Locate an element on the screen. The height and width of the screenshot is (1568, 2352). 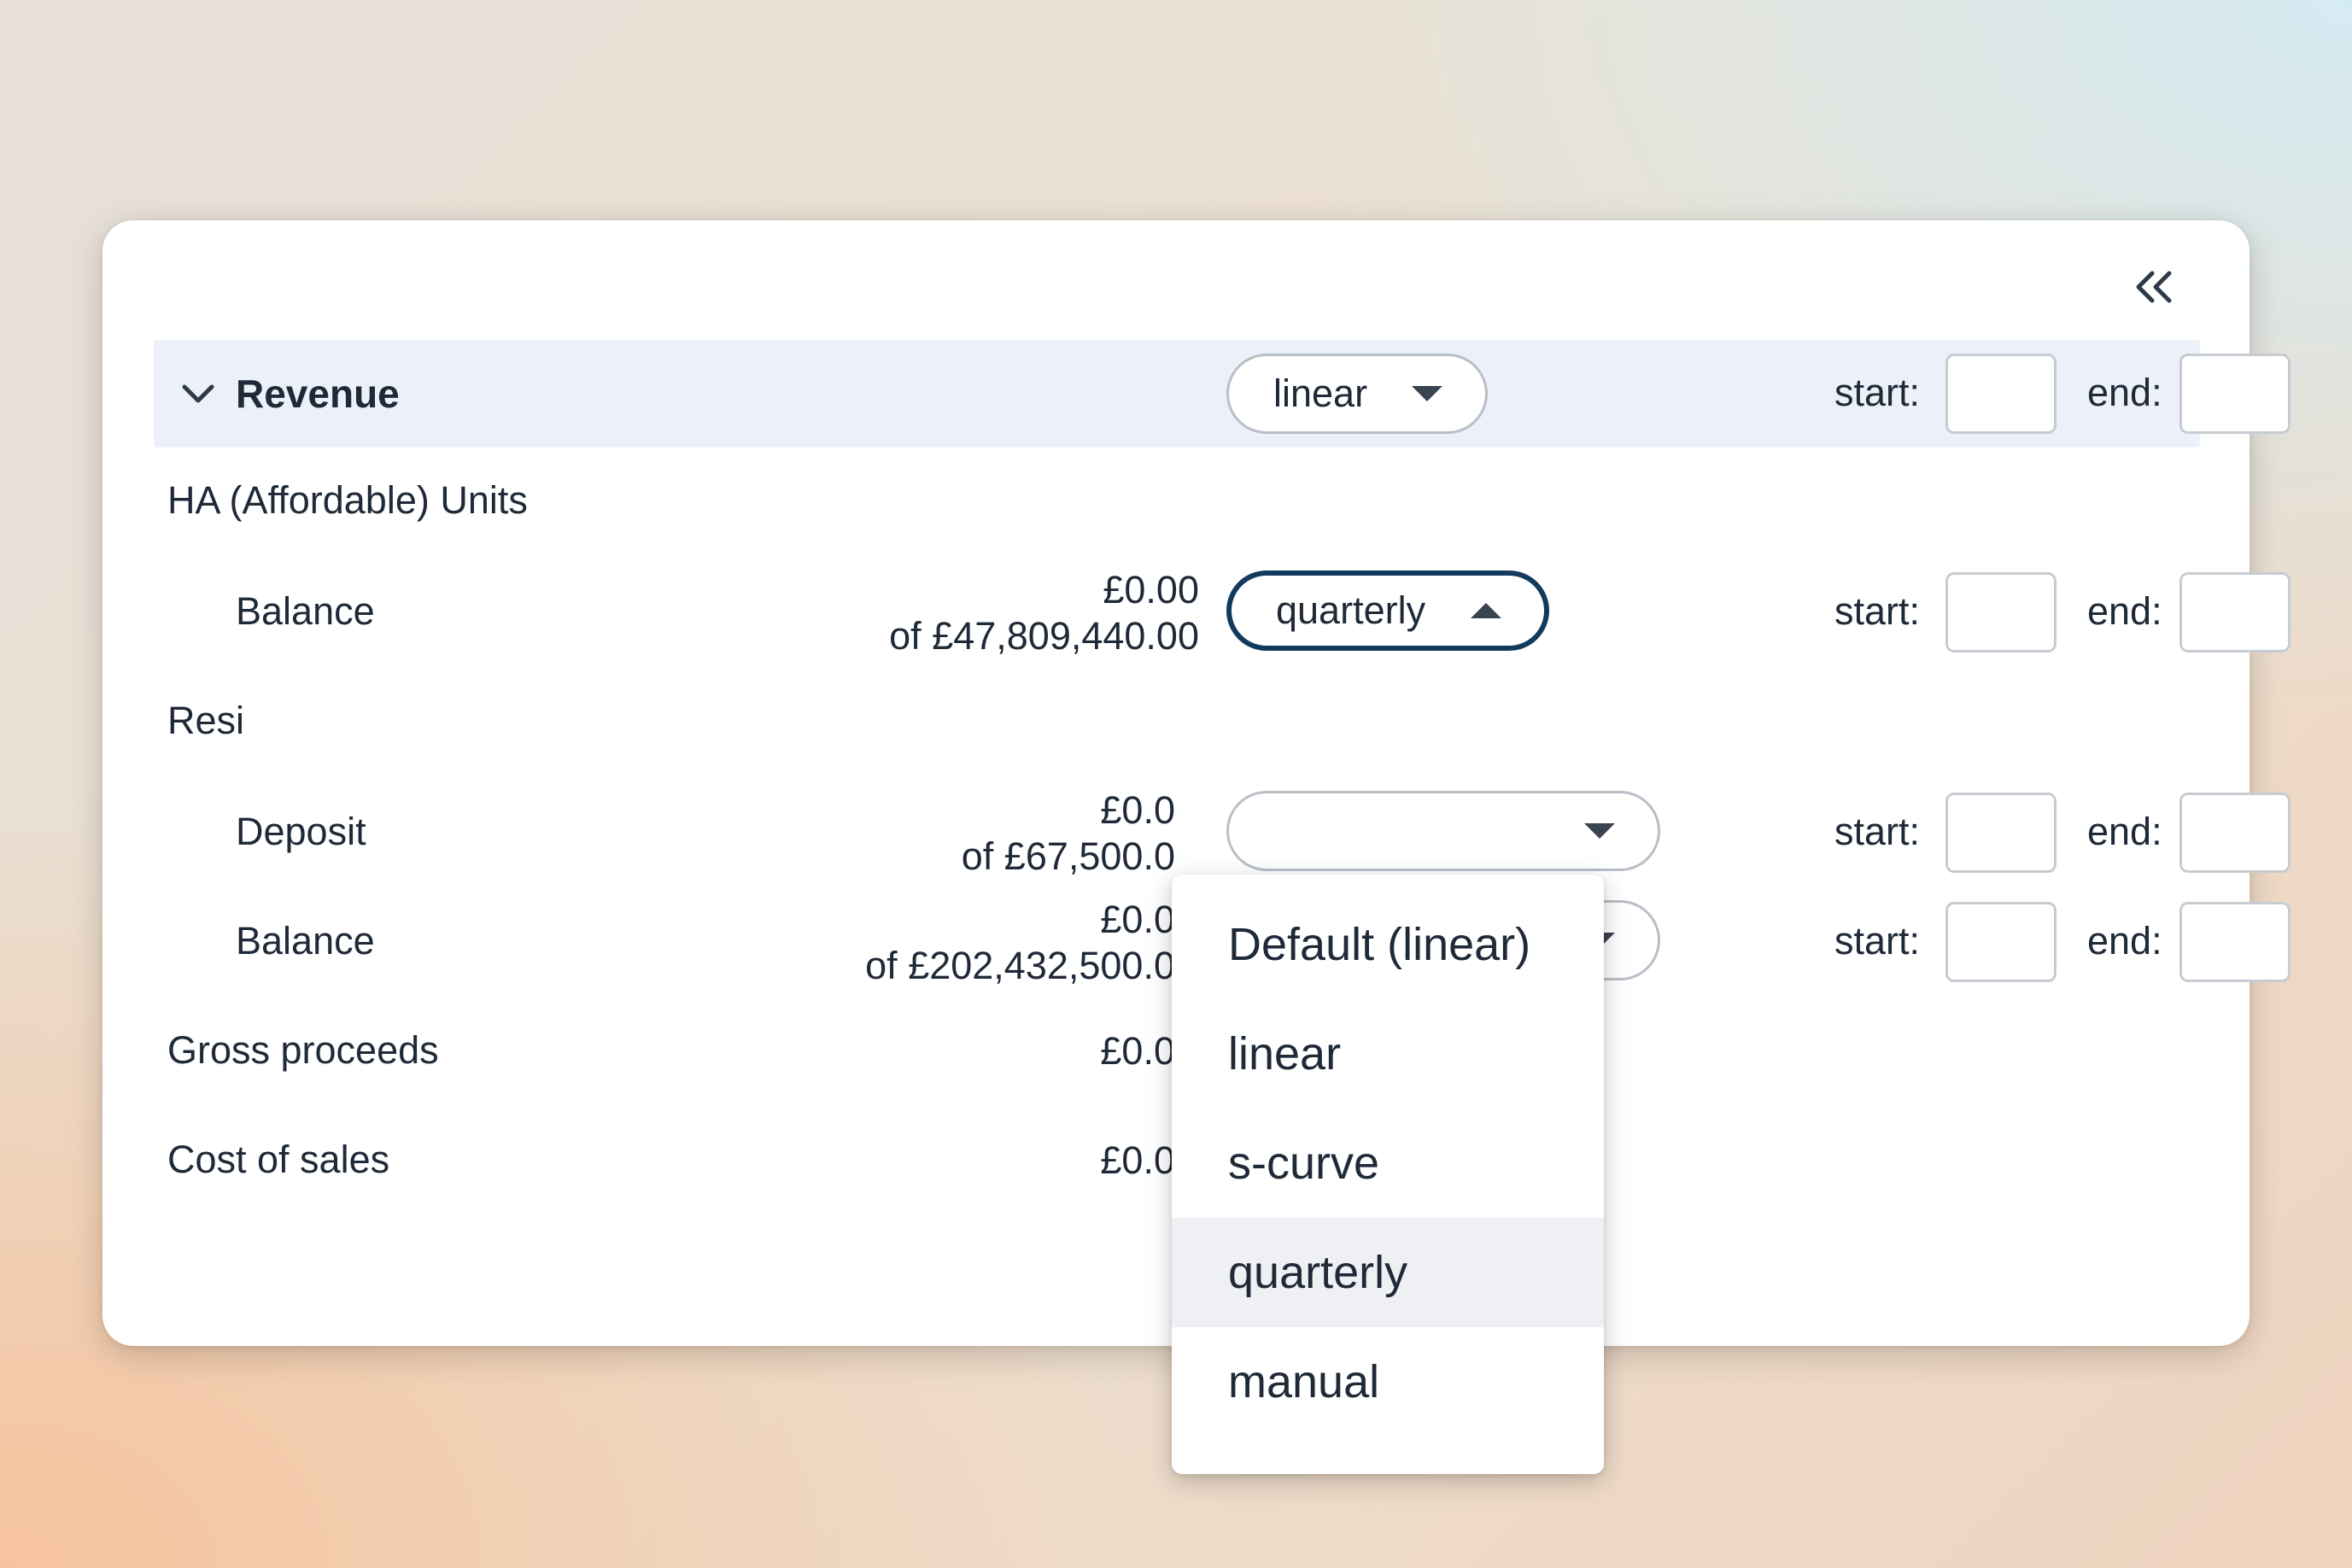
summary-label: Cost of sales is located at coordinates (279, 1159).